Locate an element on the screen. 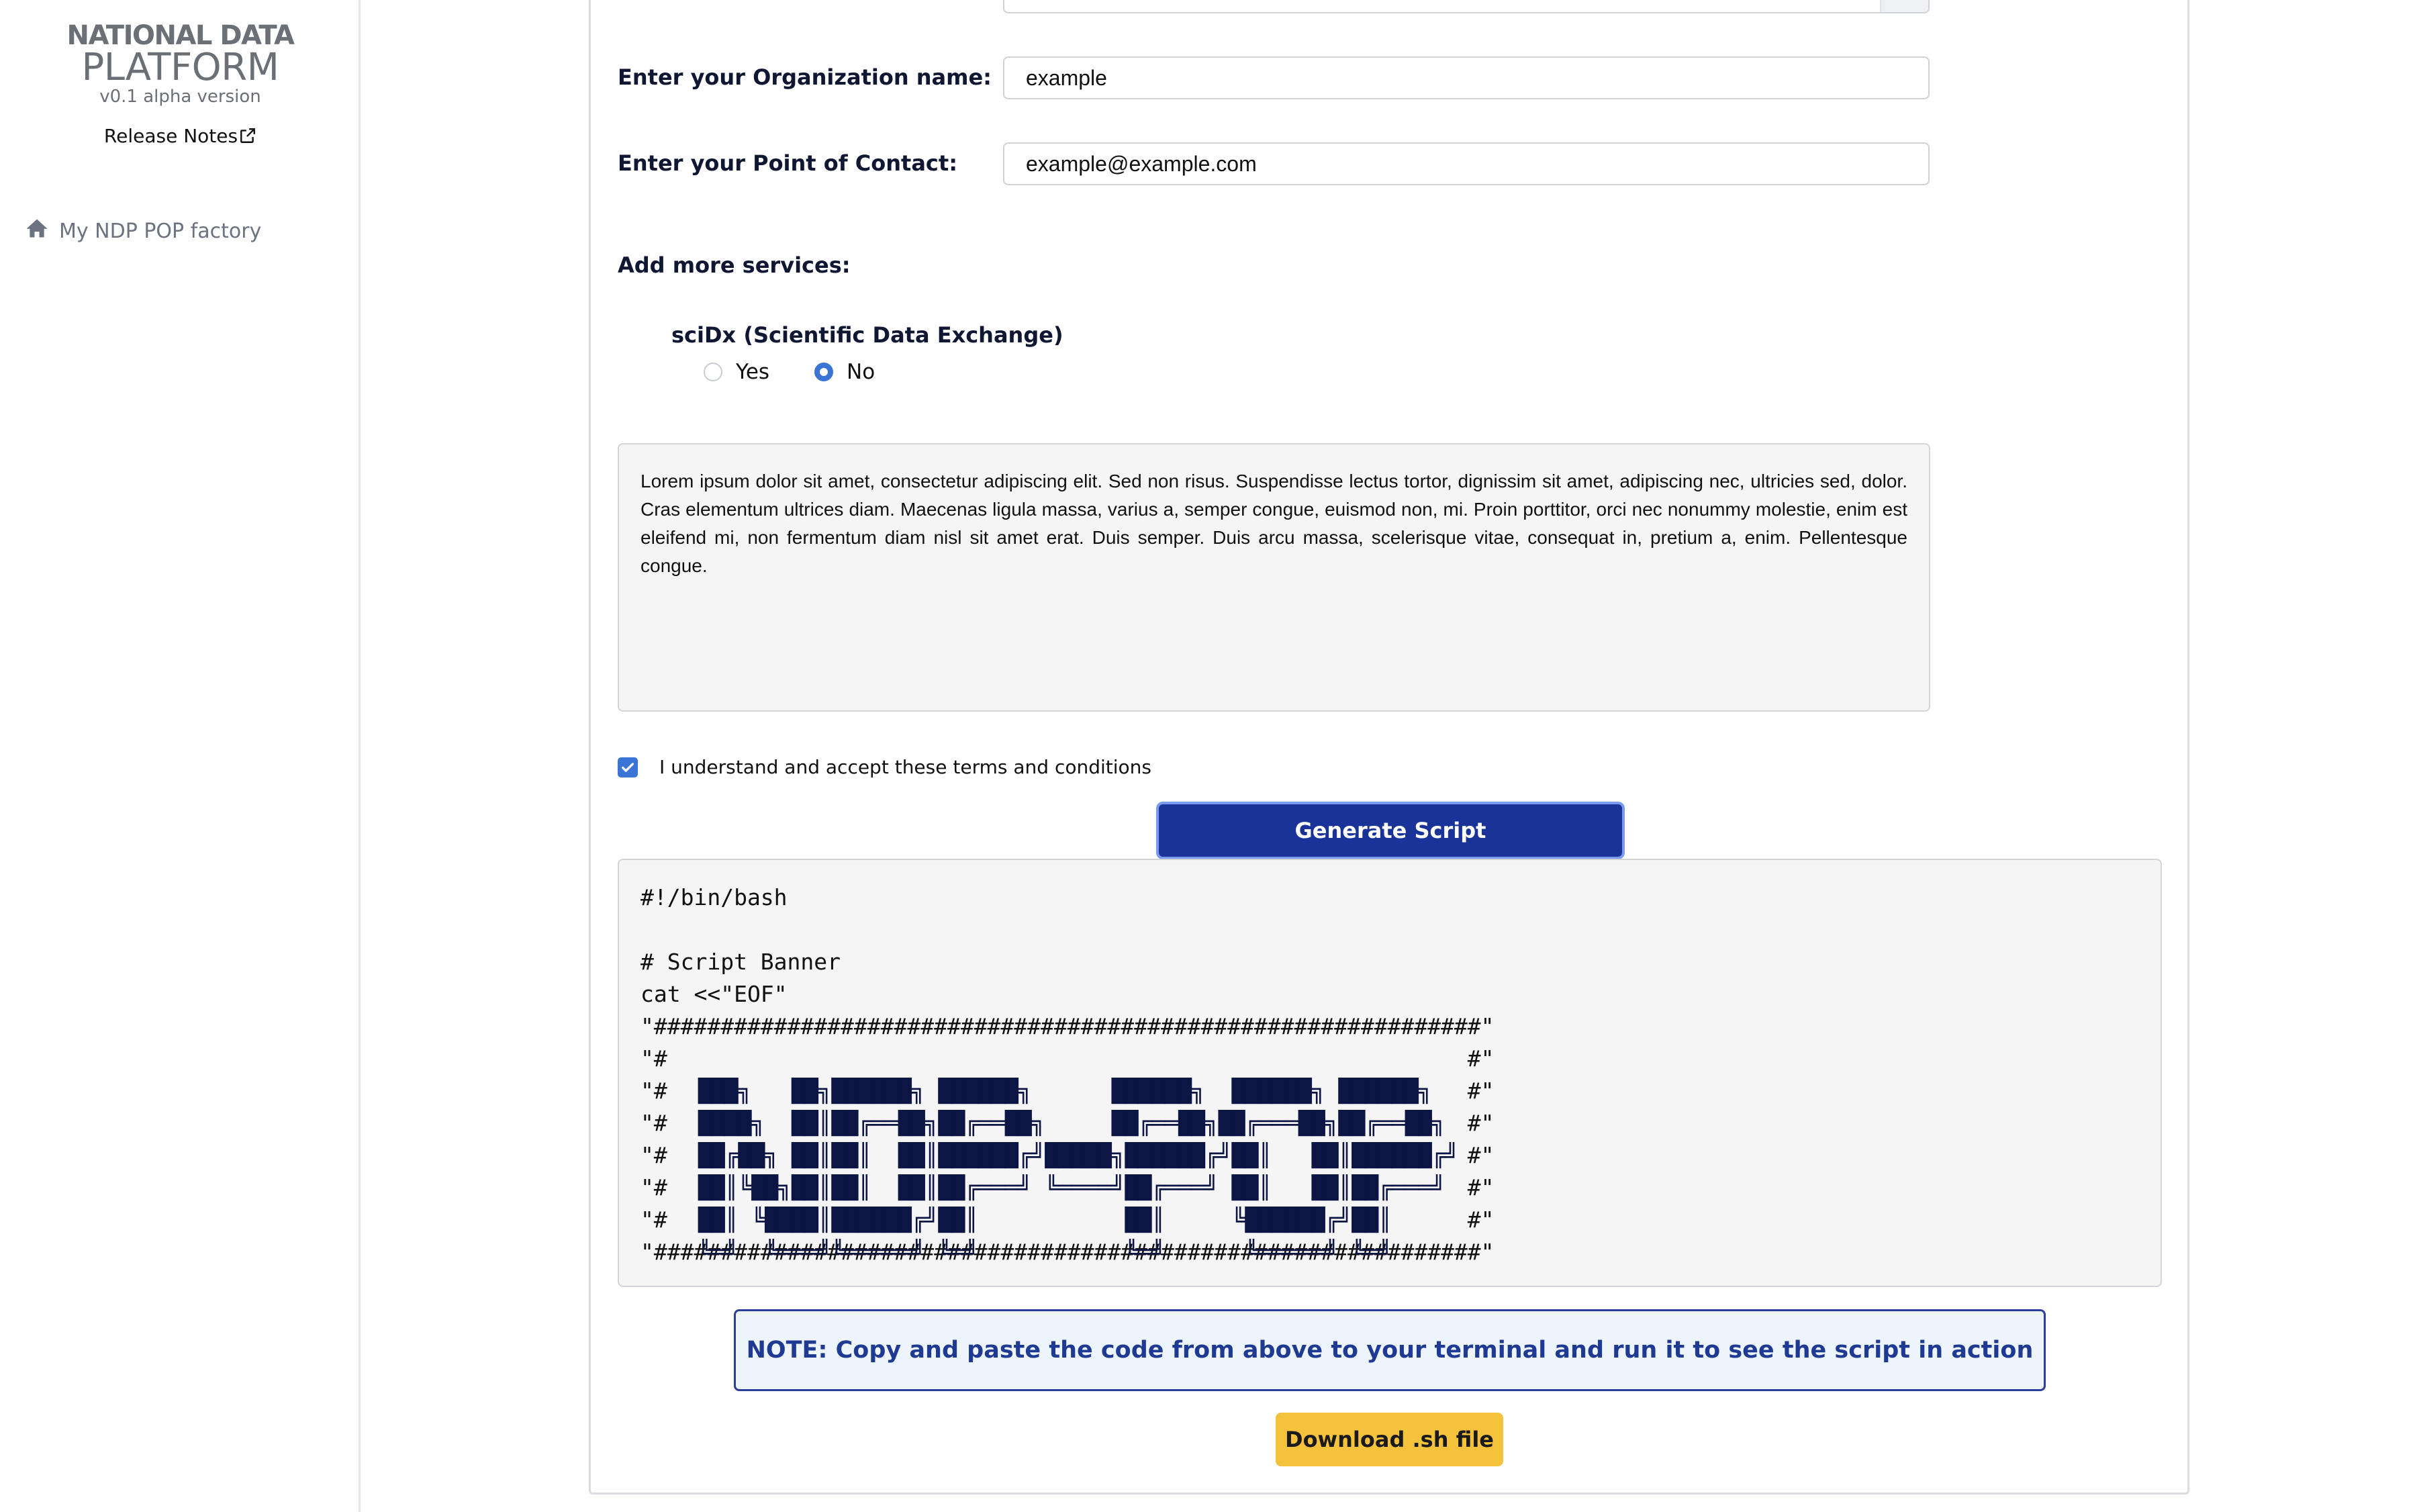 Image resolution: width=2417 pixels, height=1512 pixels. scidx-no-option: No is located at coordinates (844, 372).